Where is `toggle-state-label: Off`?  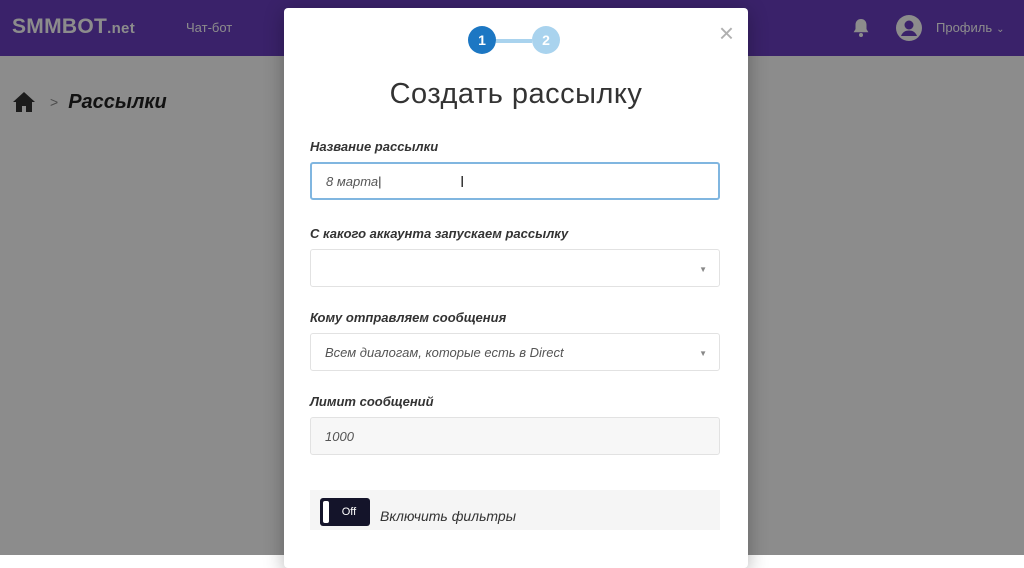
toggle-state-label: Off is located at coordinates (349, 512).